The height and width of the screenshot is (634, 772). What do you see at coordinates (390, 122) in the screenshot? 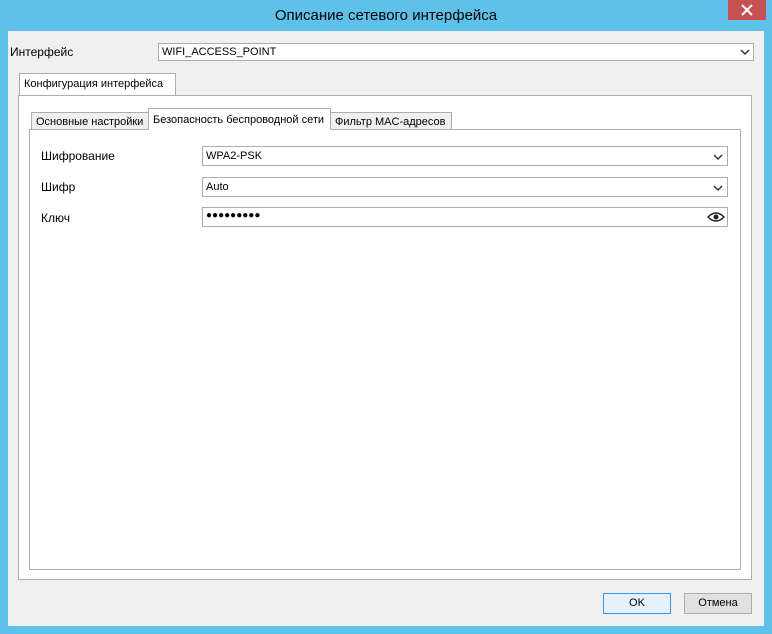
I see `tab-label: Фильтр MAC-адресов` at bounding box center [390, 122].